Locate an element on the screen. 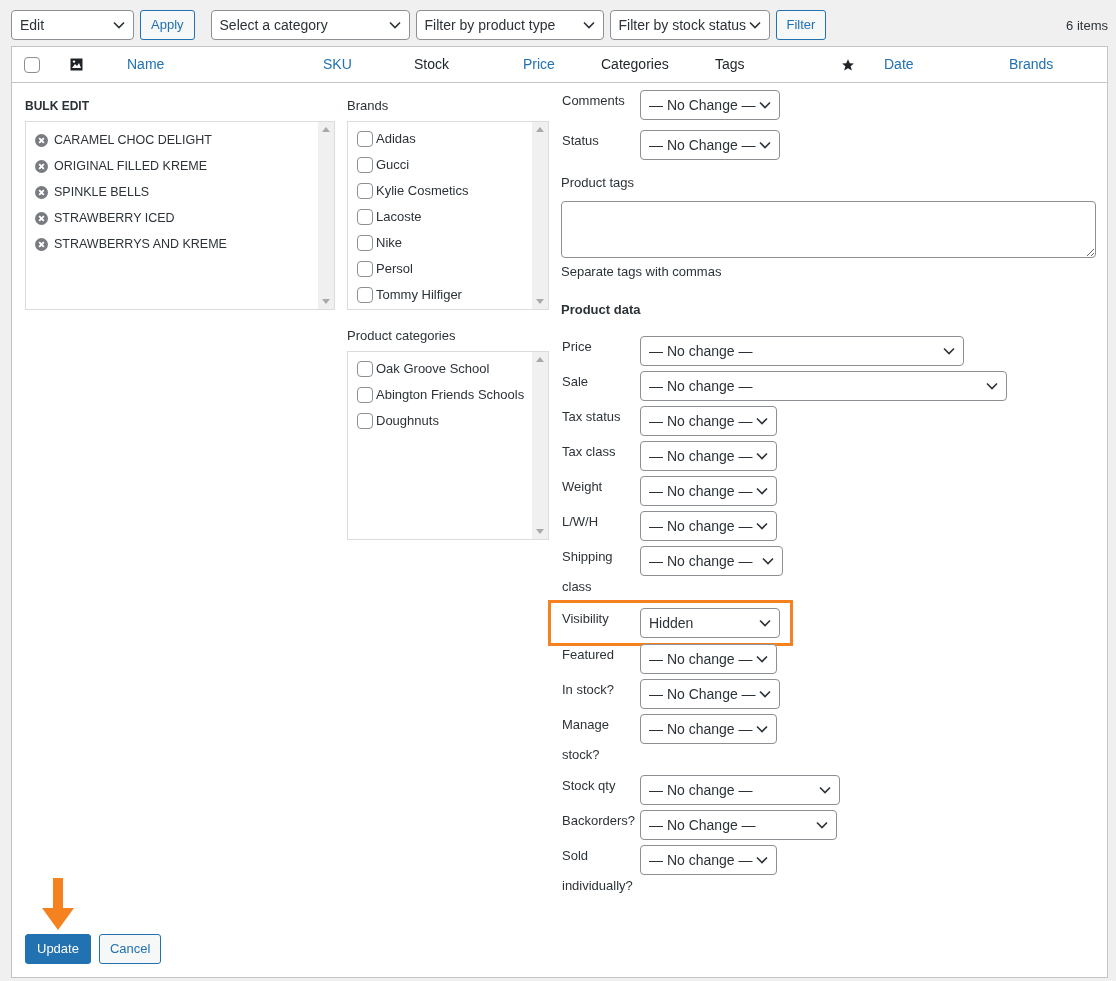 This screenshot has height=981, width=1116. dropdown: Filter by stock status is located at coordinates (689, 25).